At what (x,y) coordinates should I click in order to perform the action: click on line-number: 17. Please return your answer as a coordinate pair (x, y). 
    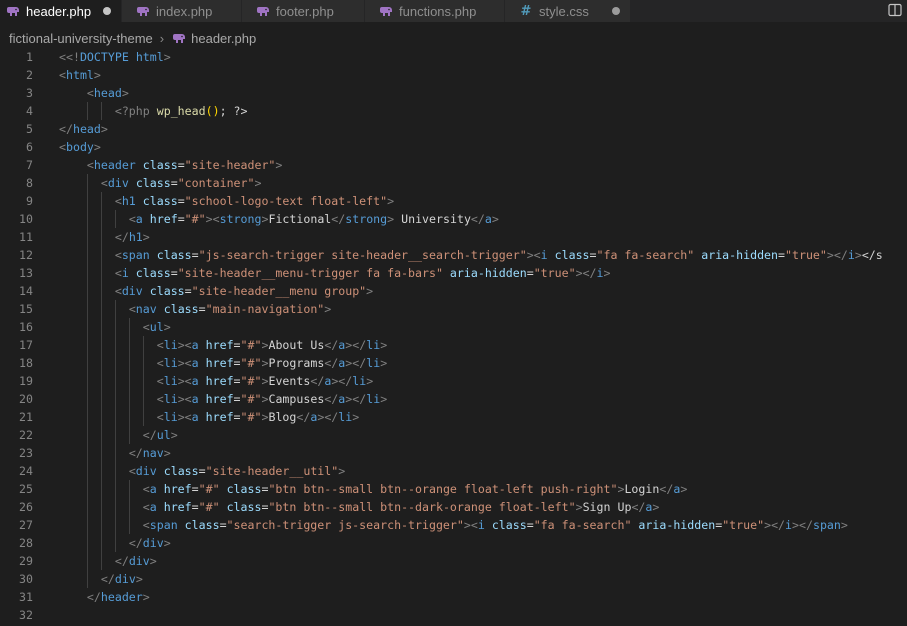
    Looking at the image, I should click on (26, 345).